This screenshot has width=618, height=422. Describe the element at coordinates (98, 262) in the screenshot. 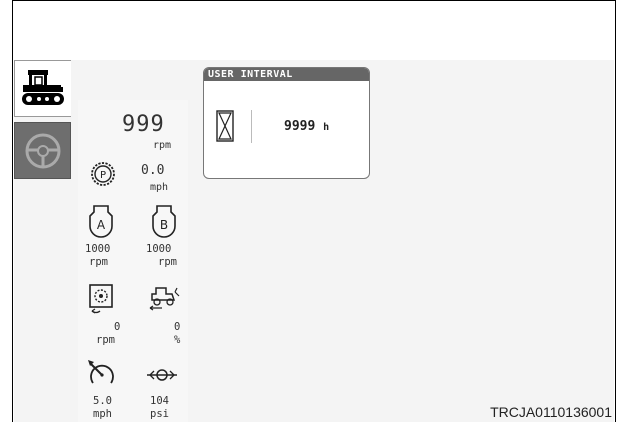

I see `hitch-a-unit: rpm` at that location.